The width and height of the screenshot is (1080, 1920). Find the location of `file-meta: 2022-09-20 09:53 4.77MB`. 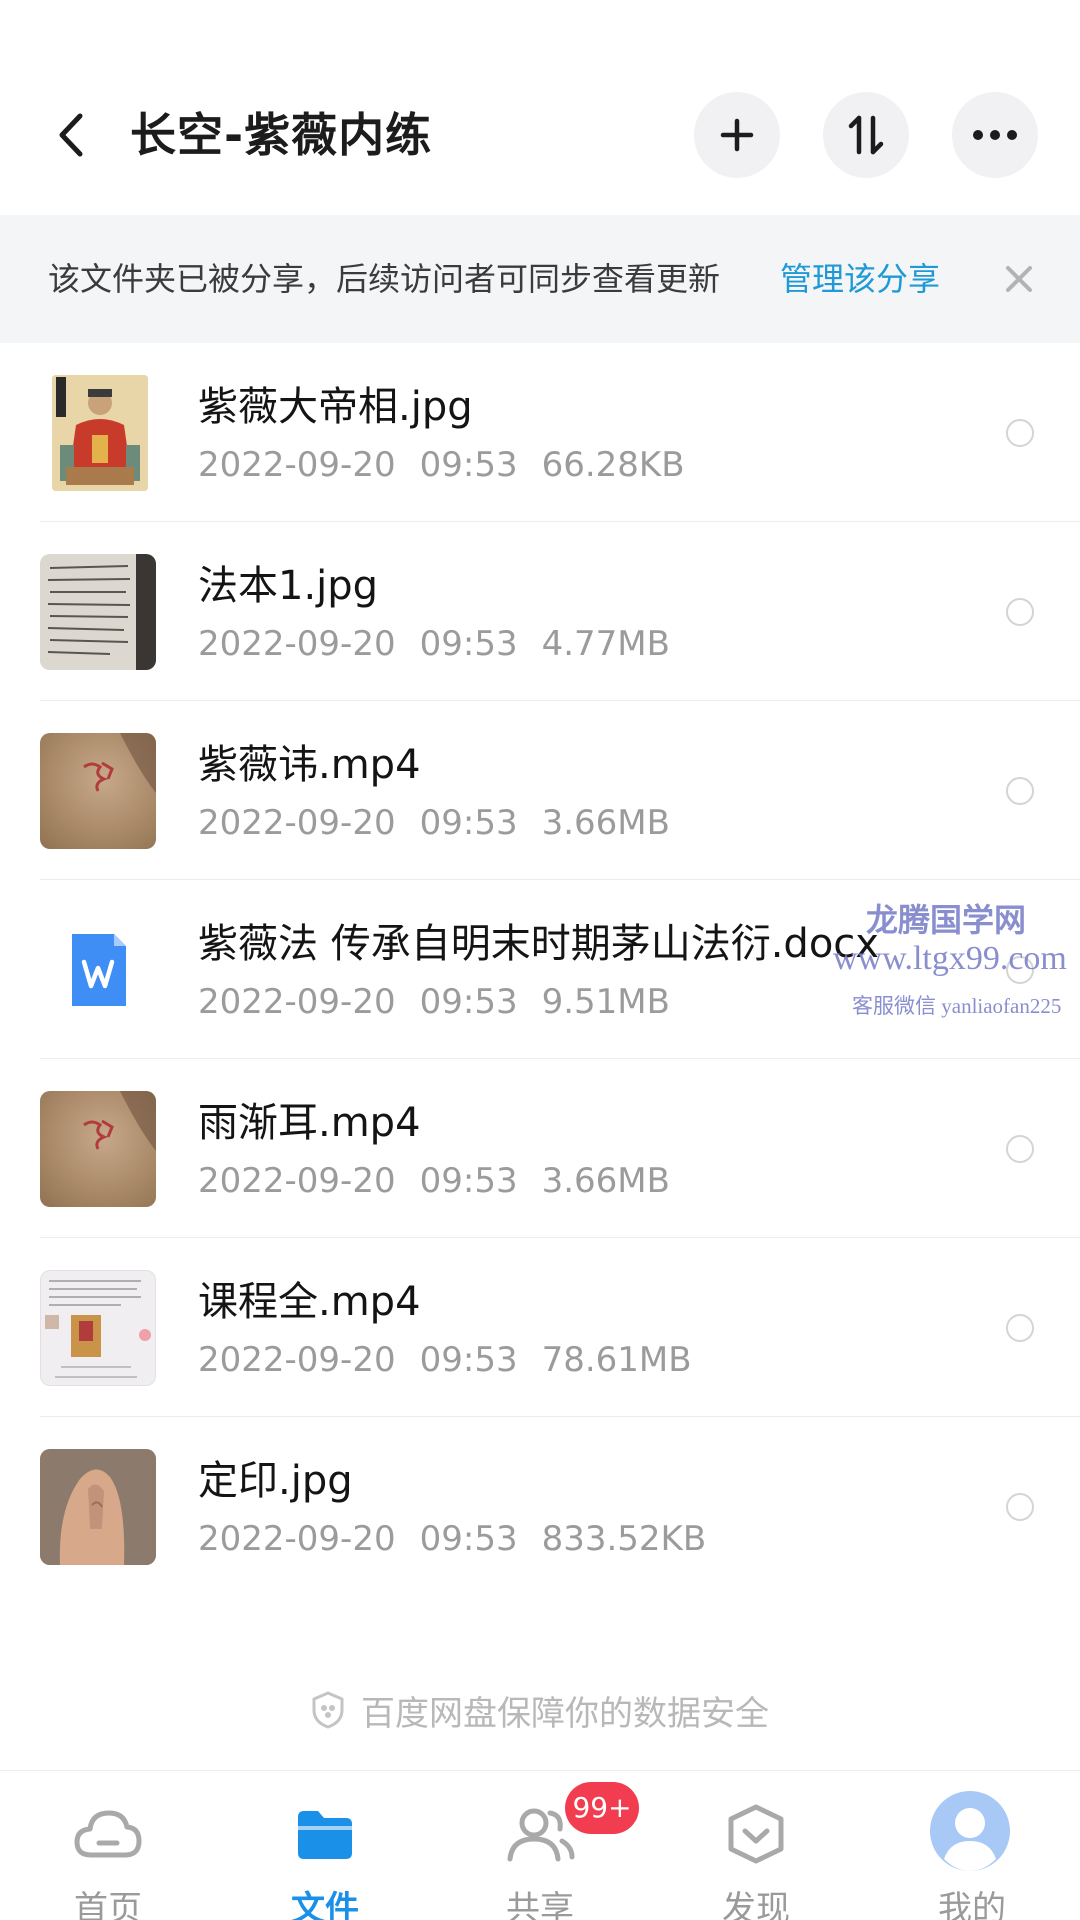

file-meta: 2022-09-20 09:53 4.77MB is located at coordinates (446, 644).